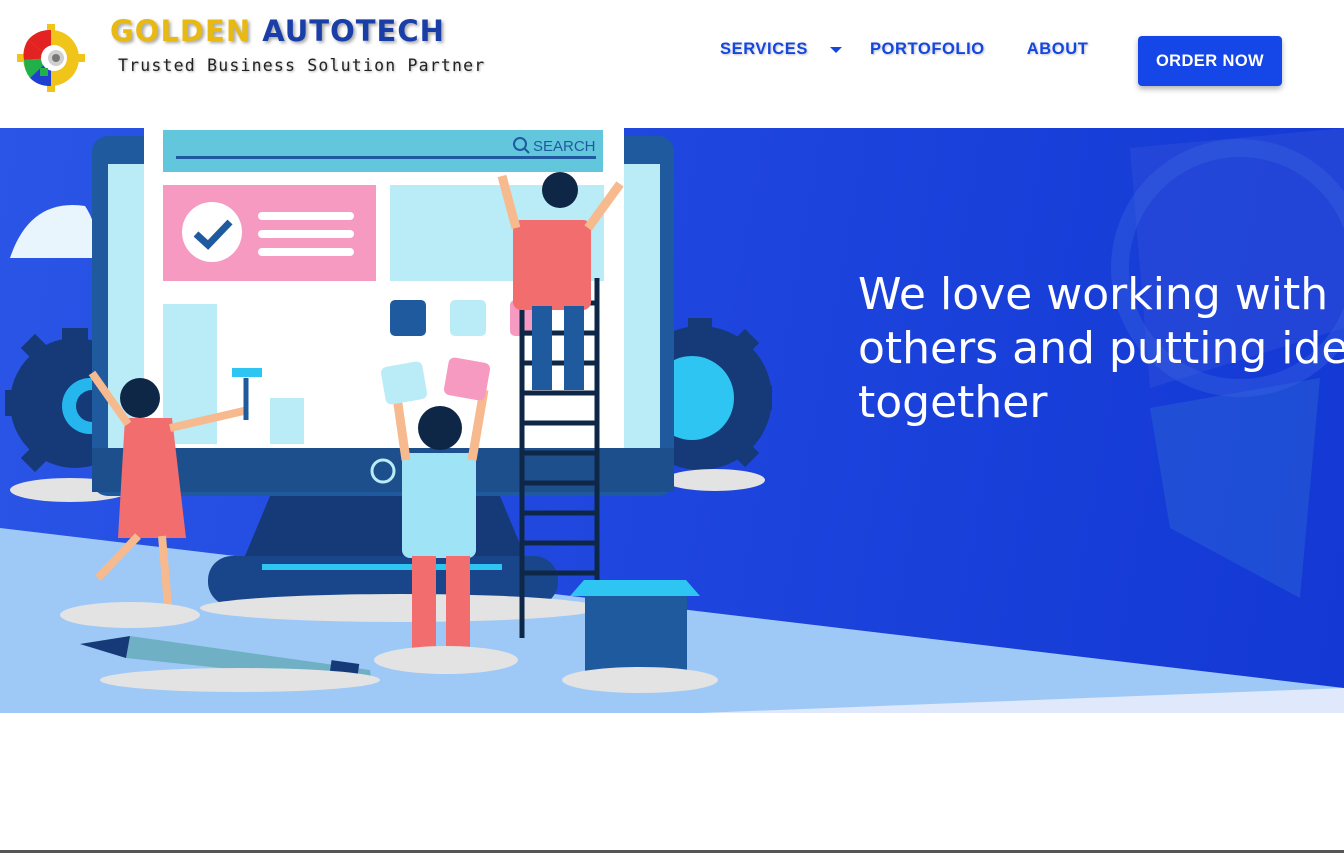  I want to click on gear-logo-icon, so click(51, 55).